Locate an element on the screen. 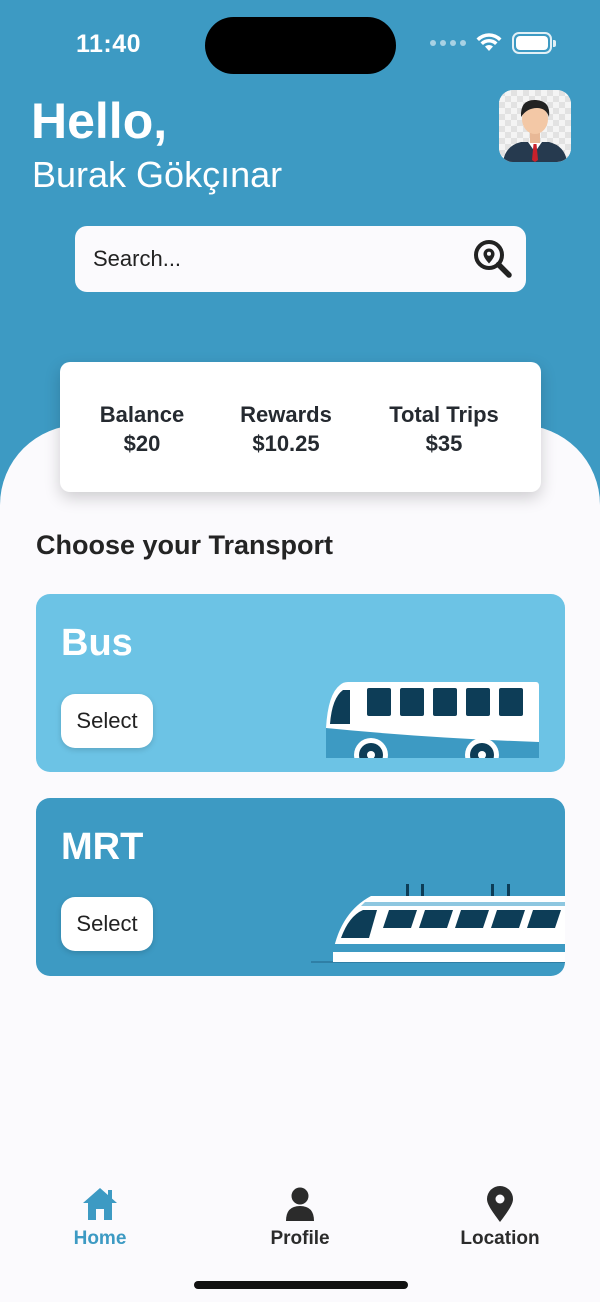  tab-home: Home is located at coordinates (100, 1218).